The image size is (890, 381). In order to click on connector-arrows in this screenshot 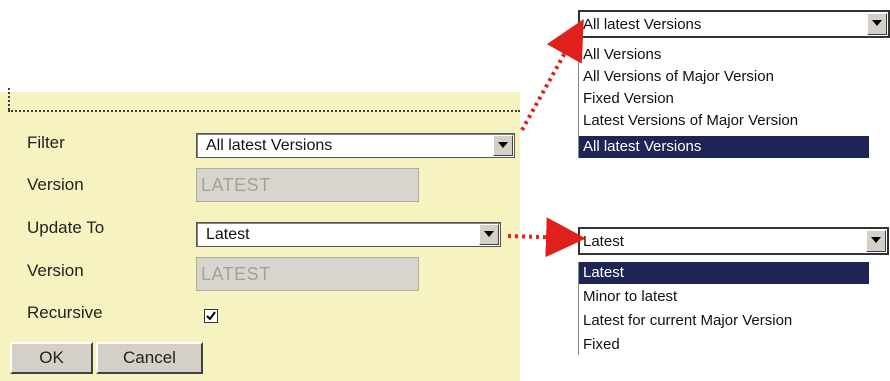, I will do `click(546, 138)`.